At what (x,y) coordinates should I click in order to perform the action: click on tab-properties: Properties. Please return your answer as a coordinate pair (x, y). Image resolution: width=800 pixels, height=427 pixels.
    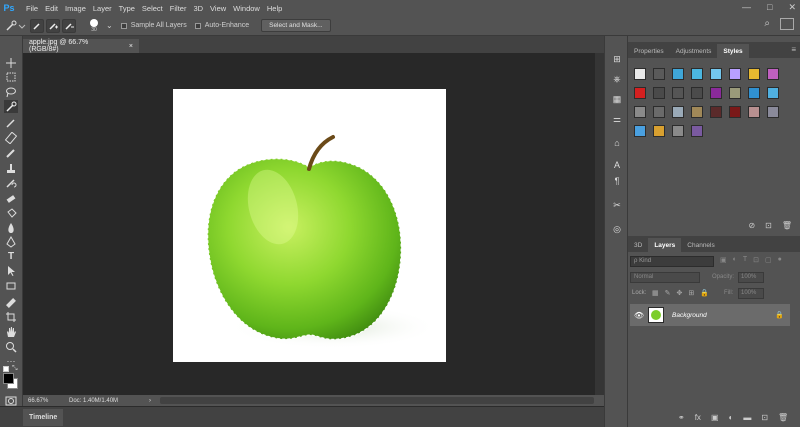
    Looking at the image, I should click on (649, 51).